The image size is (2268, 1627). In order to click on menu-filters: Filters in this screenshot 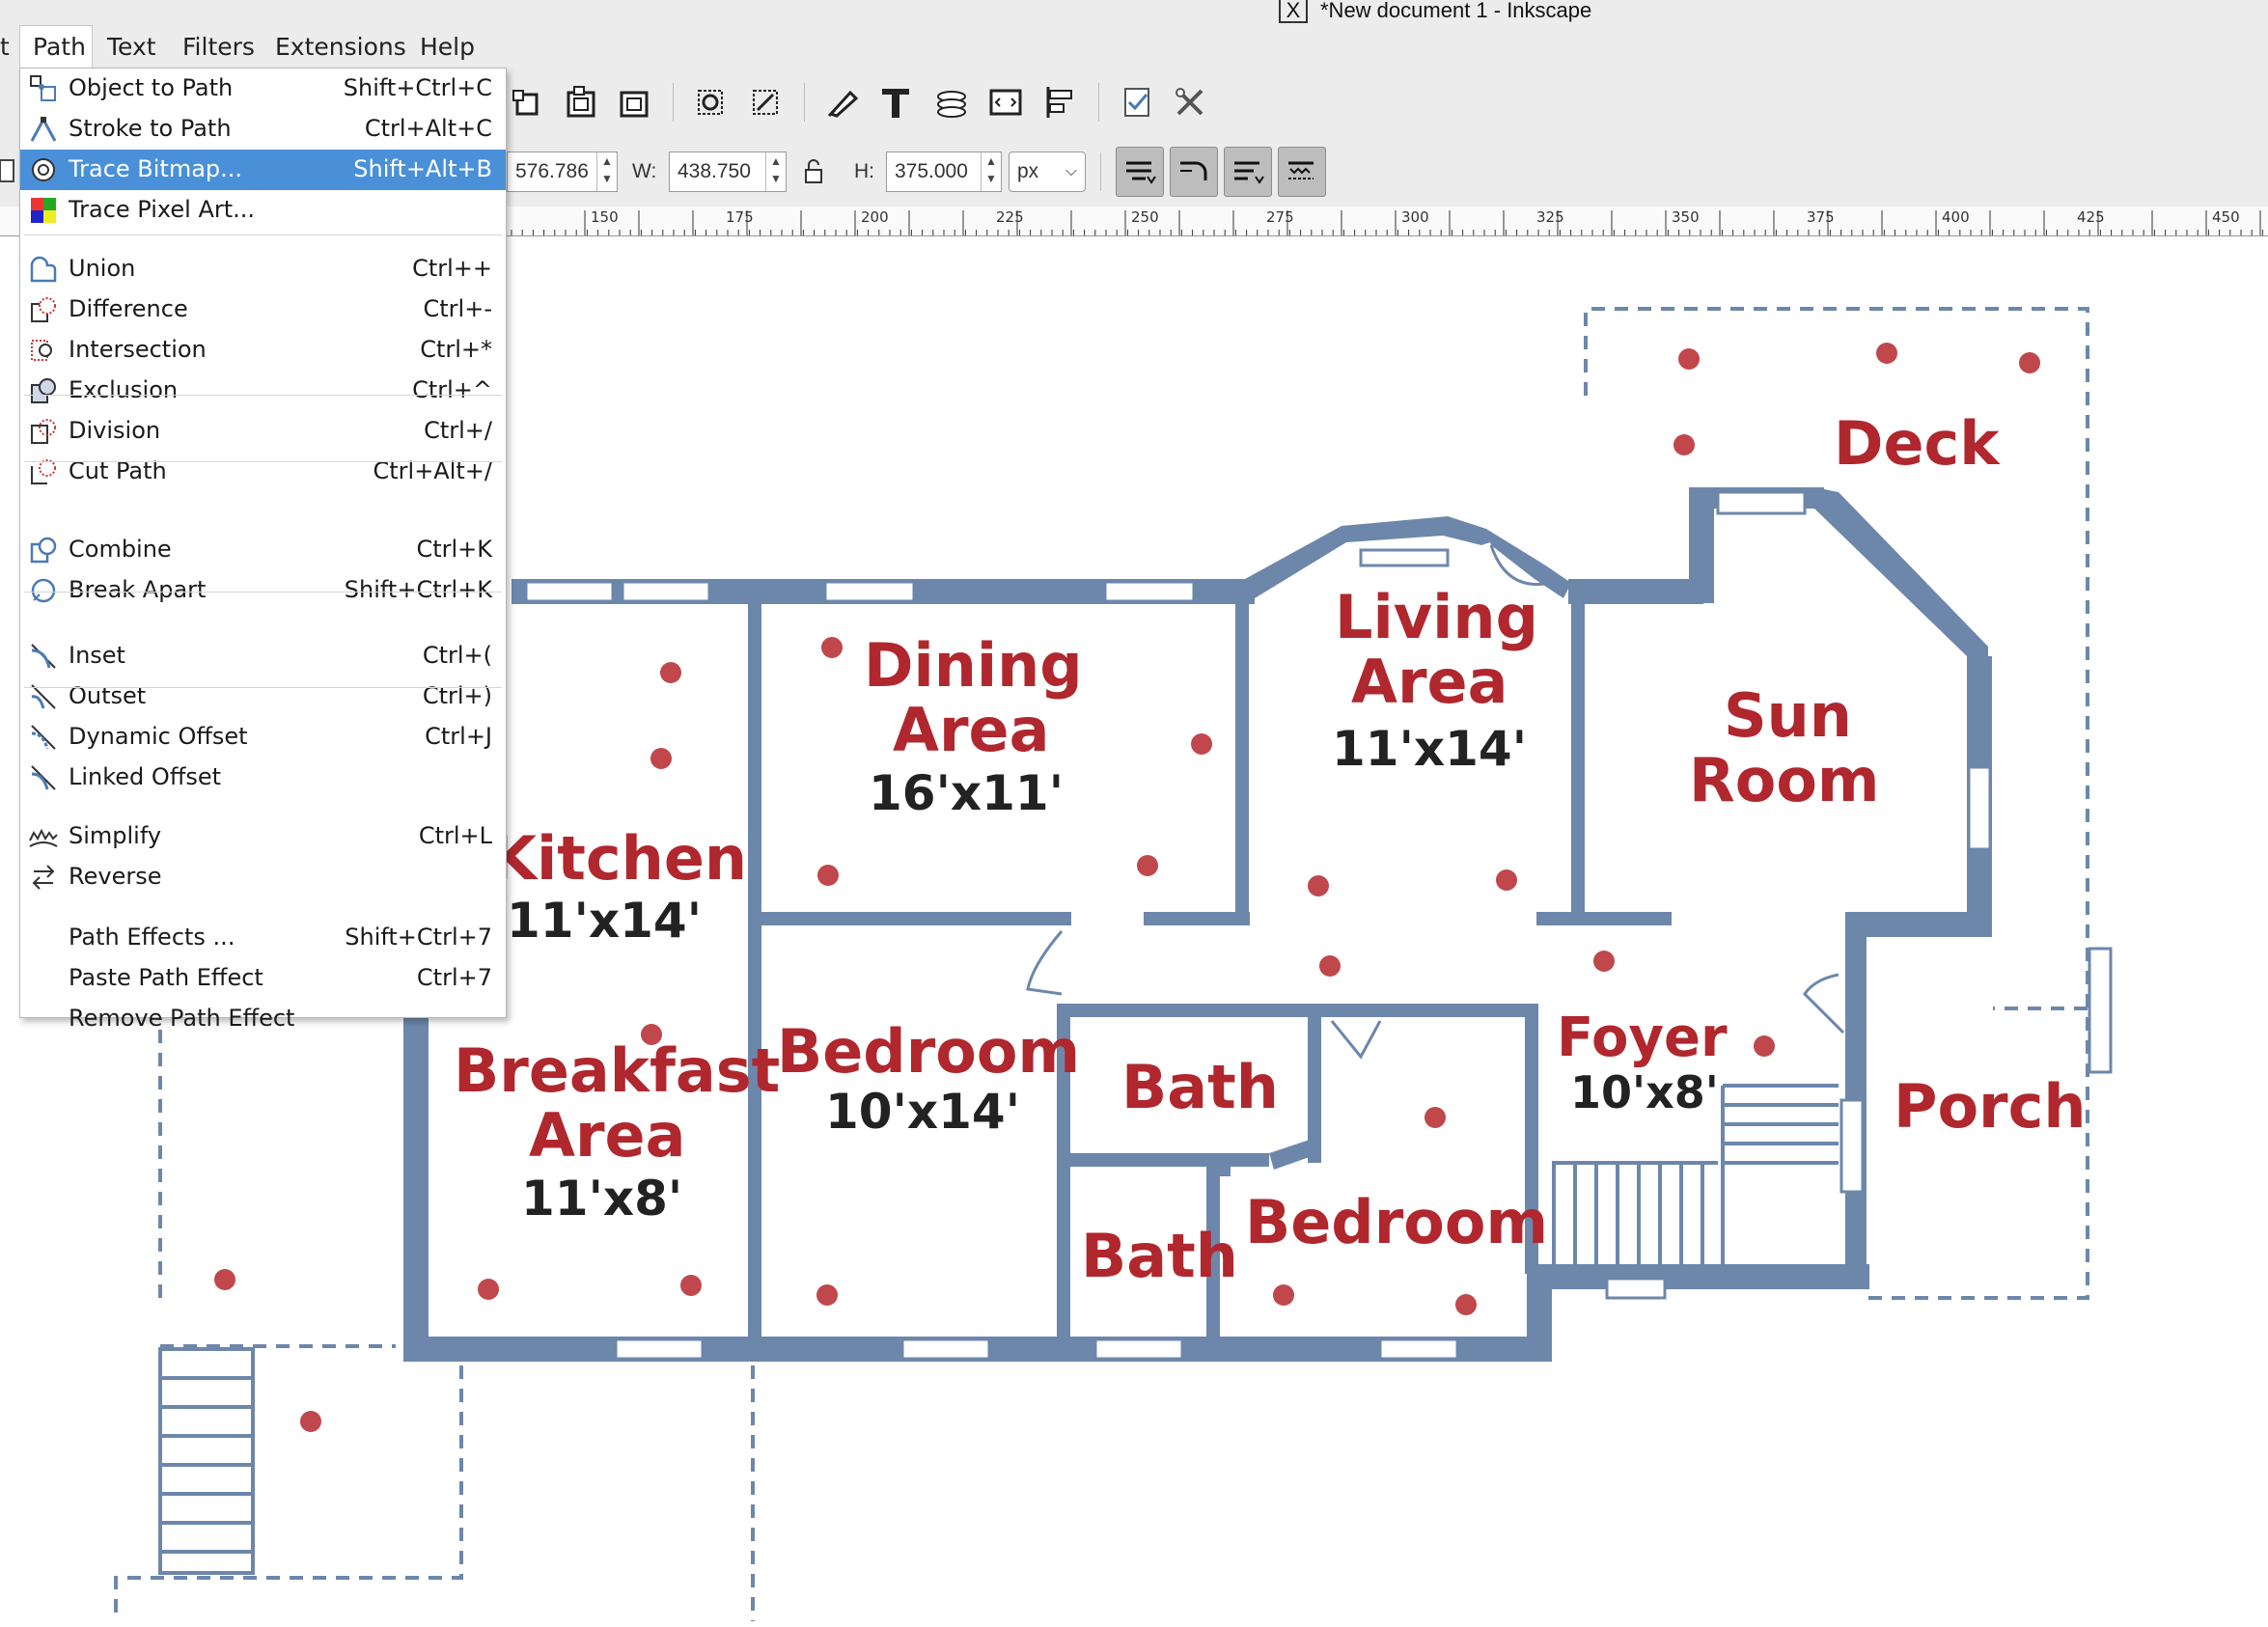, I will do `click(218, 47)`.